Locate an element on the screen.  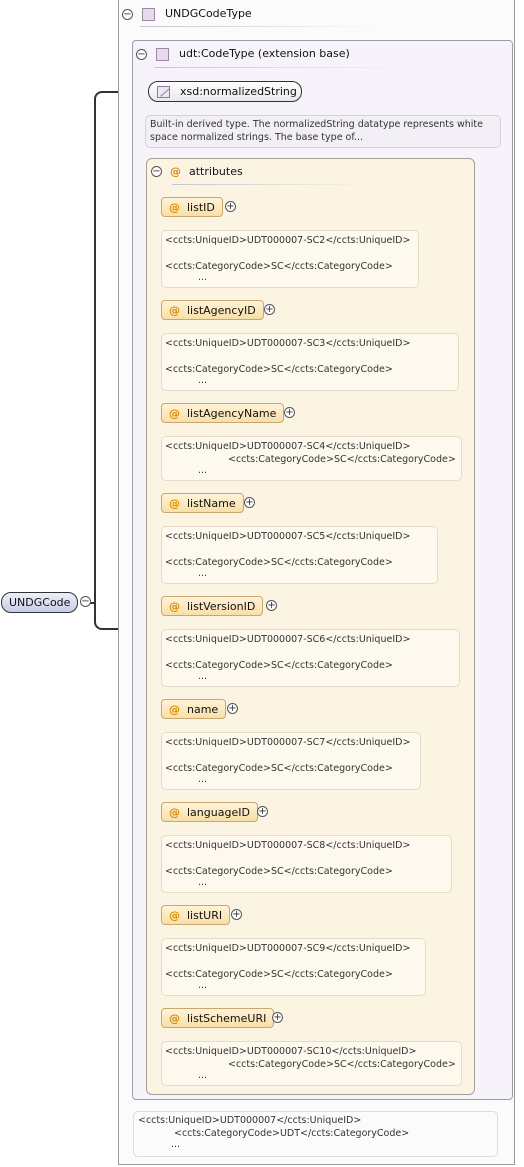
attribute-name: listURI is located at coordinates (205, 915).